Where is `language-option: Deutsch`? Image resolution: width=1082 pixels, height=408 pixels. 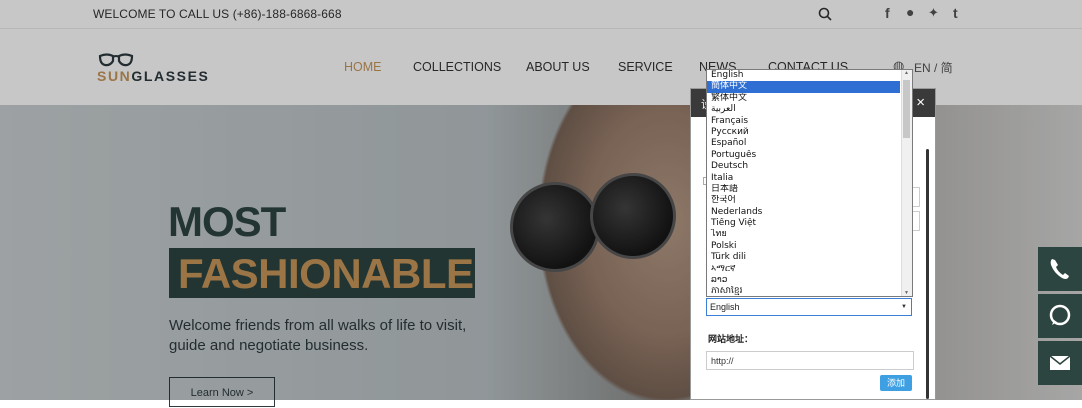
language-option: Deutsch is located at coordinates (803, 166).